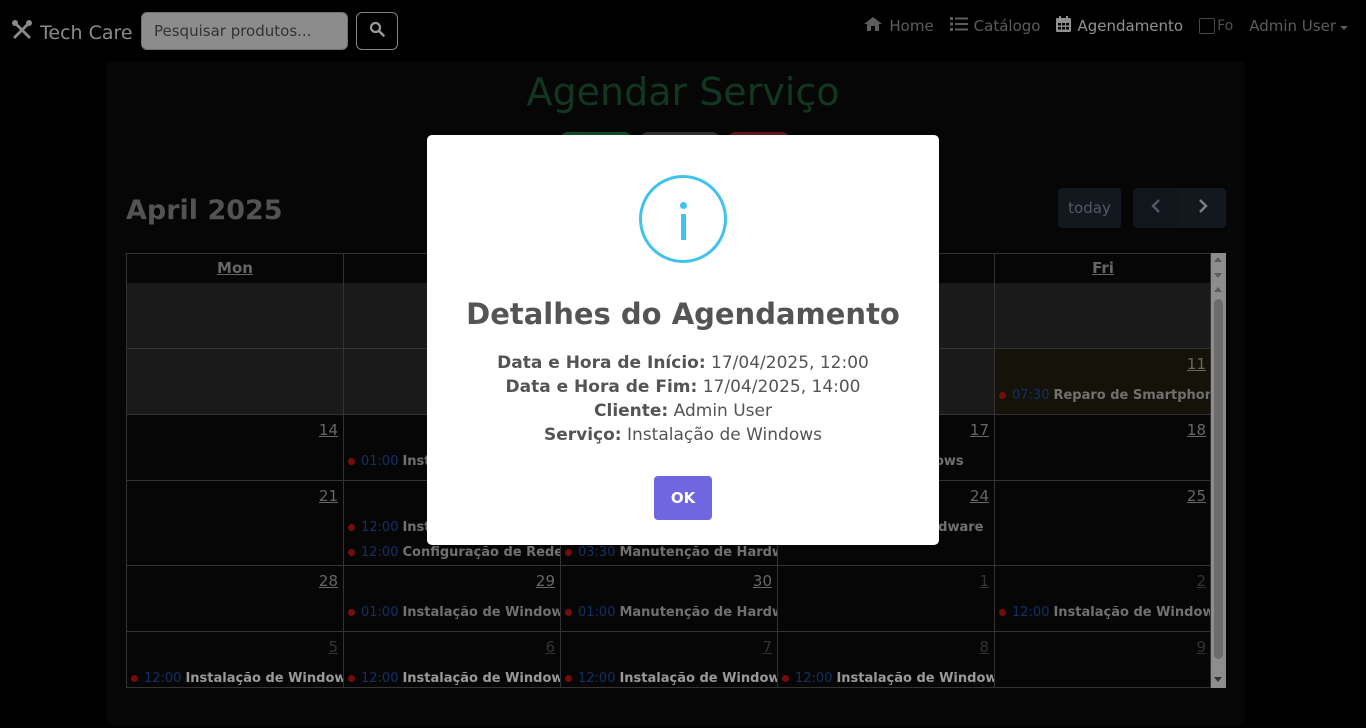  Describe the element at coordinates (722, 411) in the screenshot. I see `client-value: Admin User` at that location.